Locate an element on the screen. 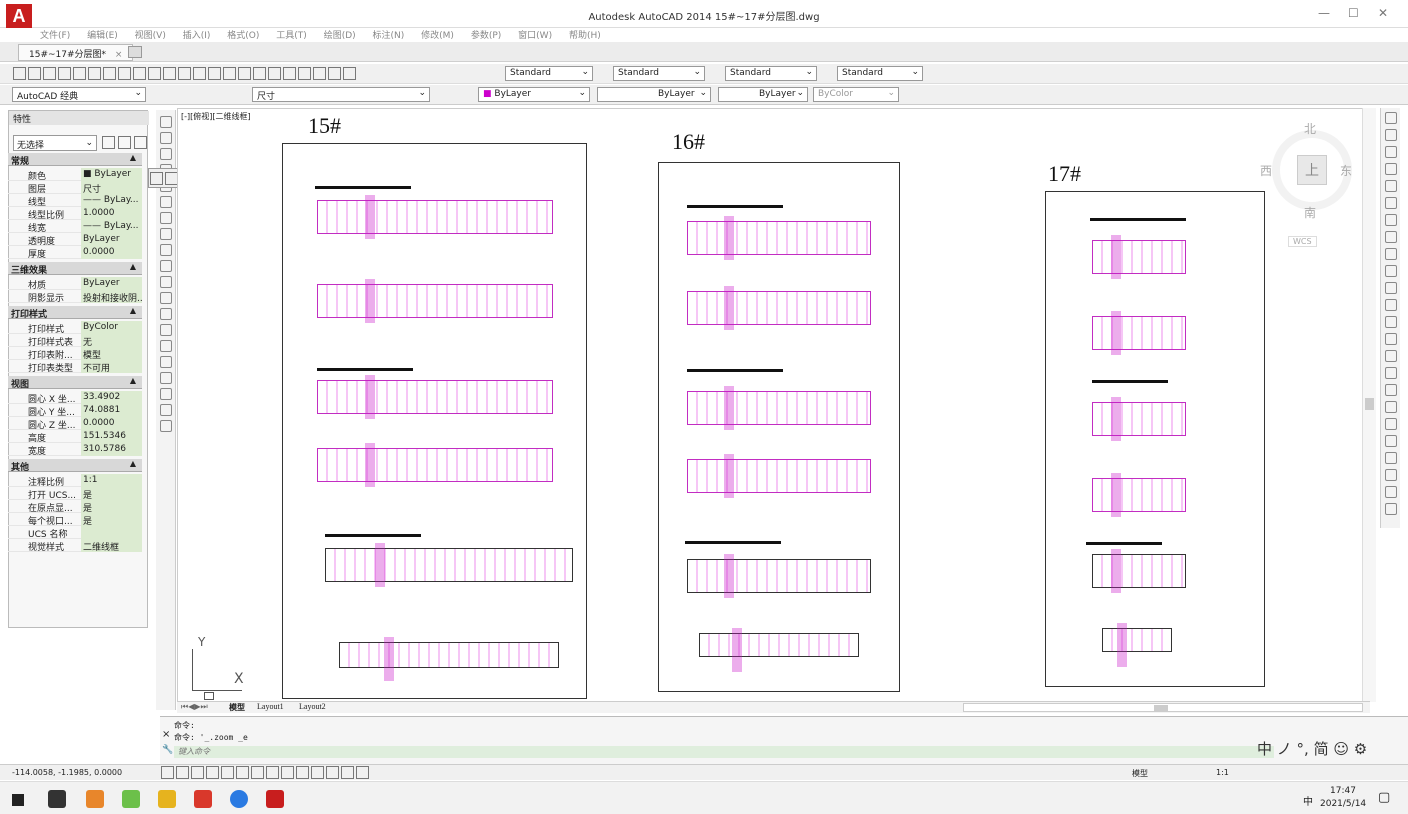 The height and width of the screenshot is (814, 1408). mtext-icon is located at coordinates (166, 410).